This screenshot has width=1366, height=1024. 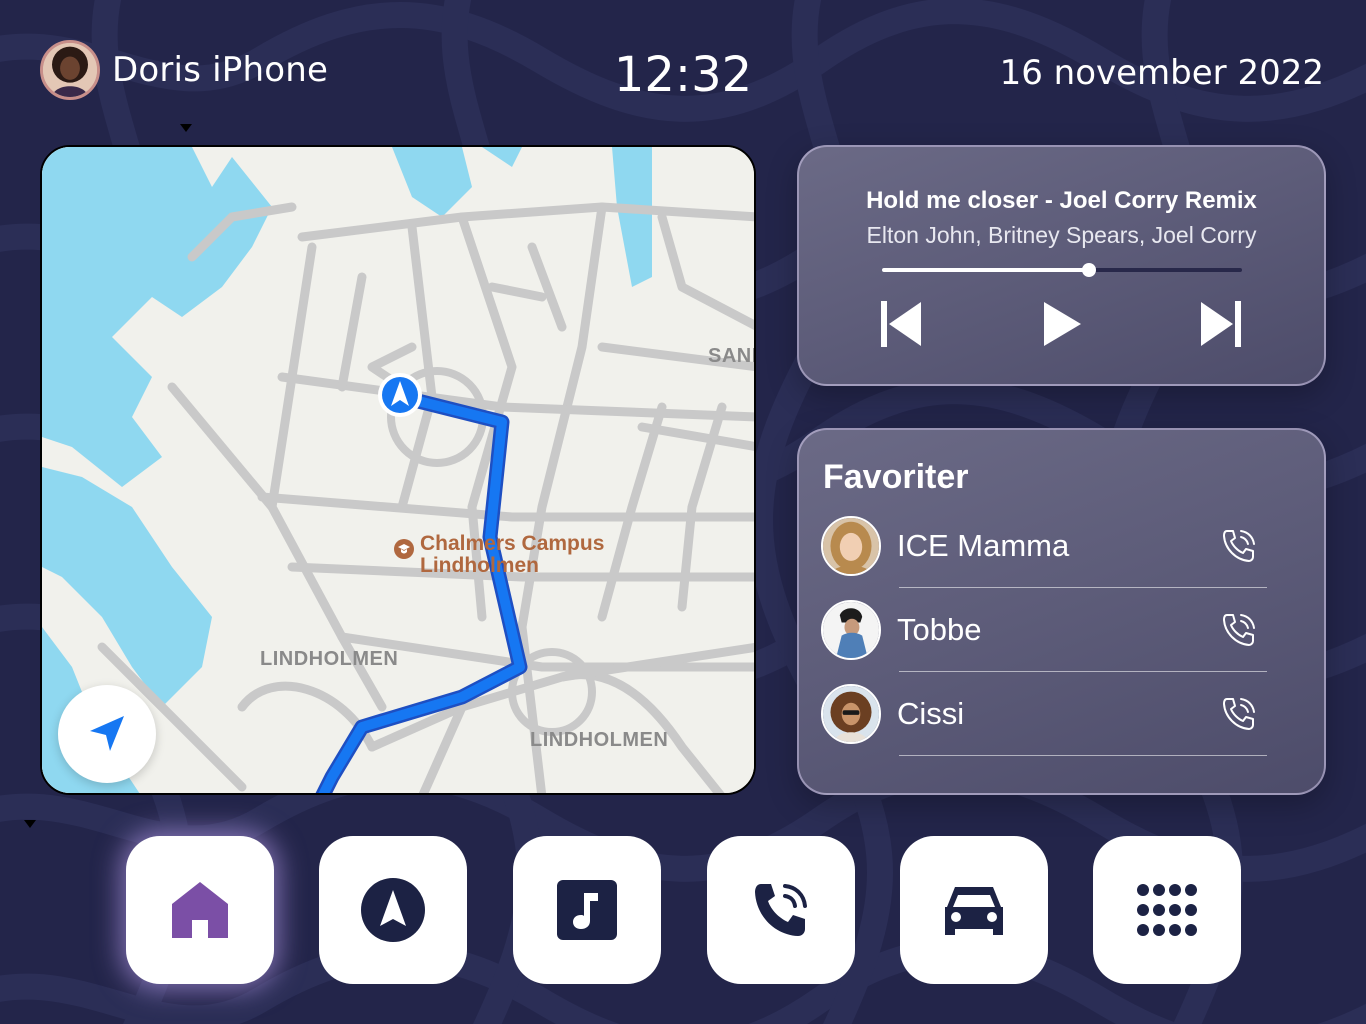 I want to click on poi-name-line-2: Lindholmen, so click(x=479, y=565).